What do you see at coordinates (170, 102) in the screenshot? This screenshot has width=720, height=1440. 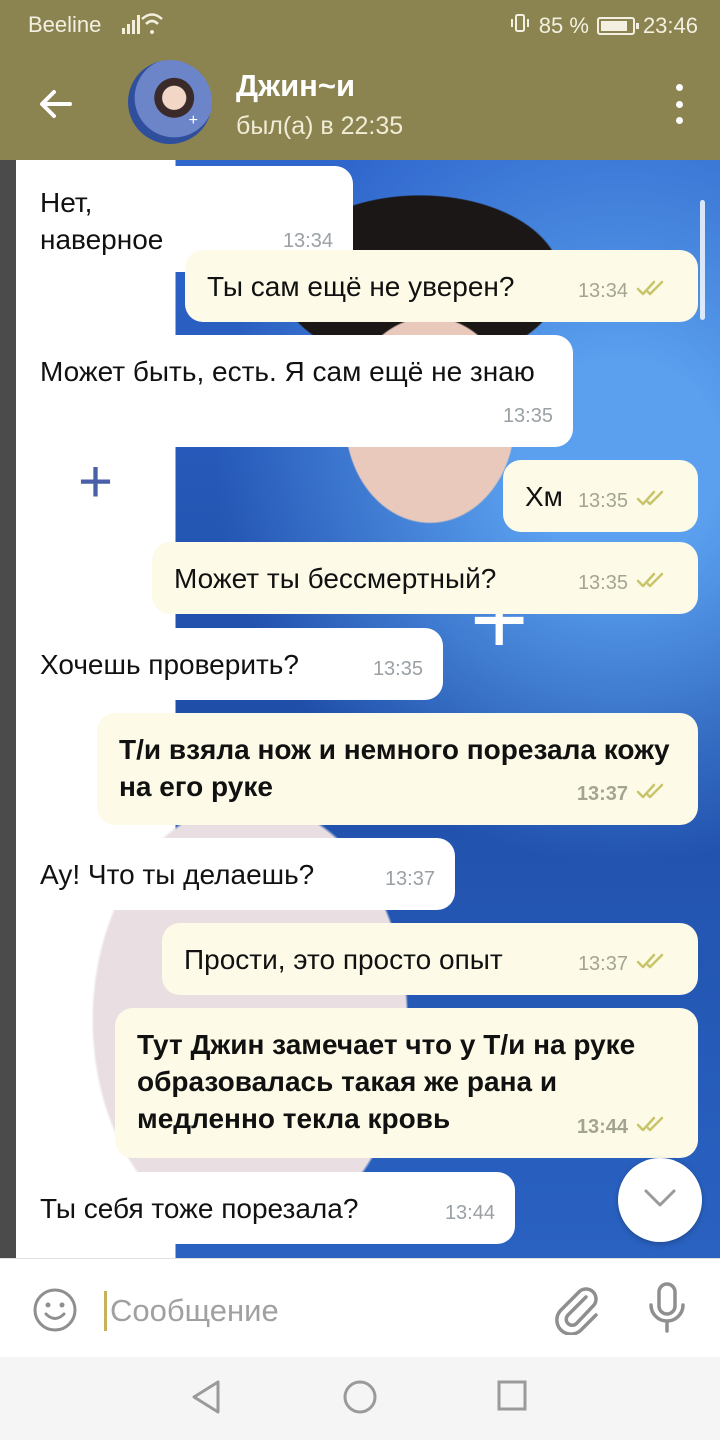 I see `avatar: +` at bounding box center [170, 102].